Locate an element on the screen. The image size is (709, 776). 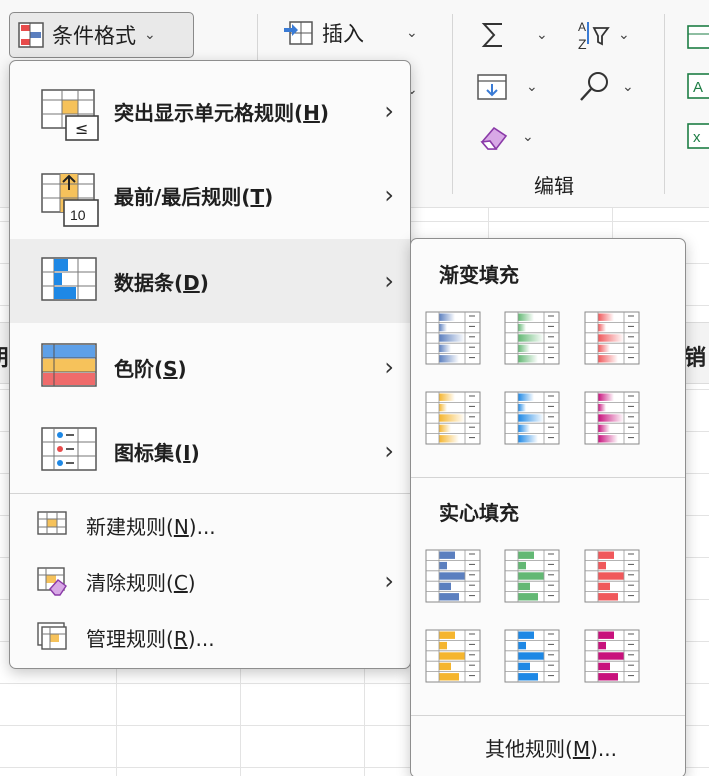
menu-item-icon-sets: 图标集(I) › is located at coordinates (210, 451).